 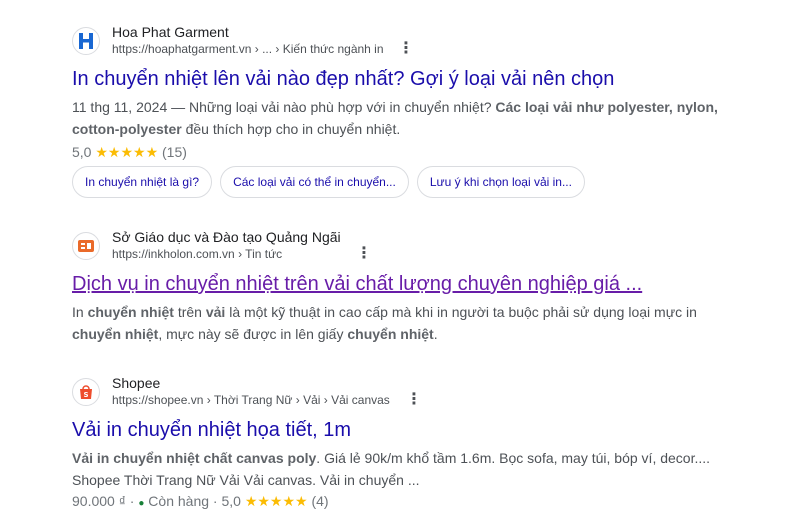 I want to click on chip-in-chuyen-nhiet-la-gi: In chuyển nhiệt là gì?, so click(x=142, y=182).